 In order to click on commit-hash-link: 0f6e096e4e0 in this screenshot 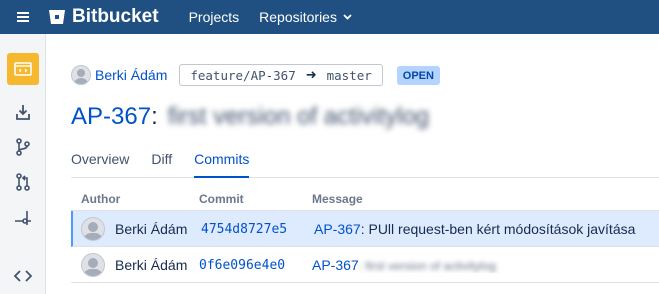, I will do `click(242, 265)`.